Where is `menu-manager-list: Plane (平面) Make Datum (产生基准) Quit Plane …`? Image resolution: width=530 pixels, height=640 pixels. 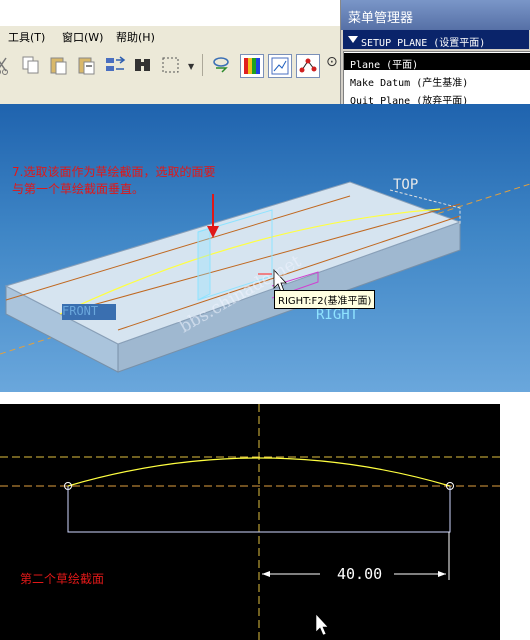 menu-manager-list: Plane (平面) Make Datum (产生基准) Quit Plane … is located at coordinates (436, 81).